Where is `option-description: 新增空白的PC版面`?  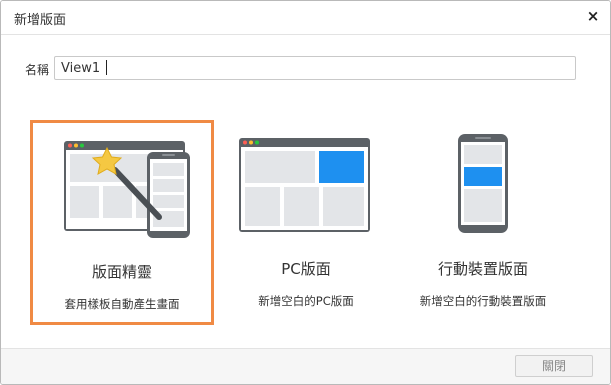 option-description: 新增空白的PC版面 is located at coordinates (306, 301).